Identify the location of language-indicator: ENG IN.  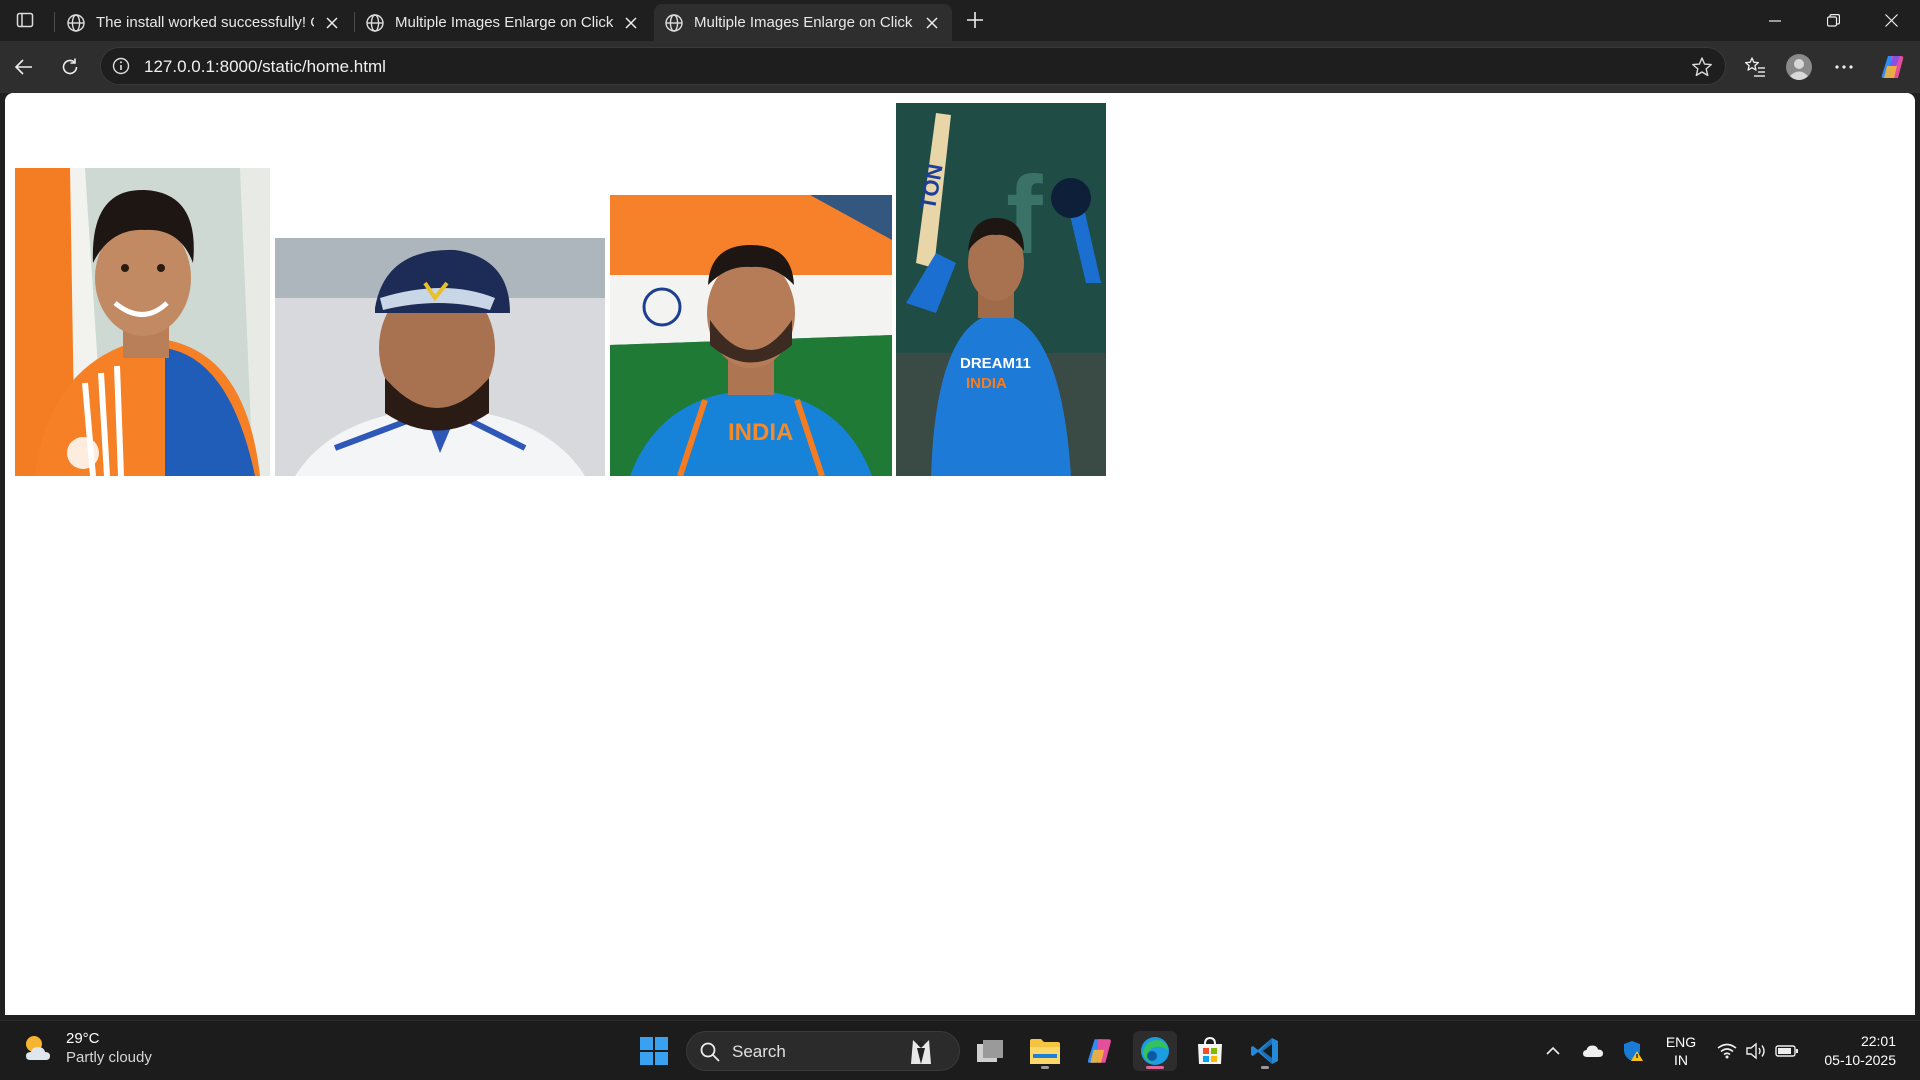
(1681, 1050).